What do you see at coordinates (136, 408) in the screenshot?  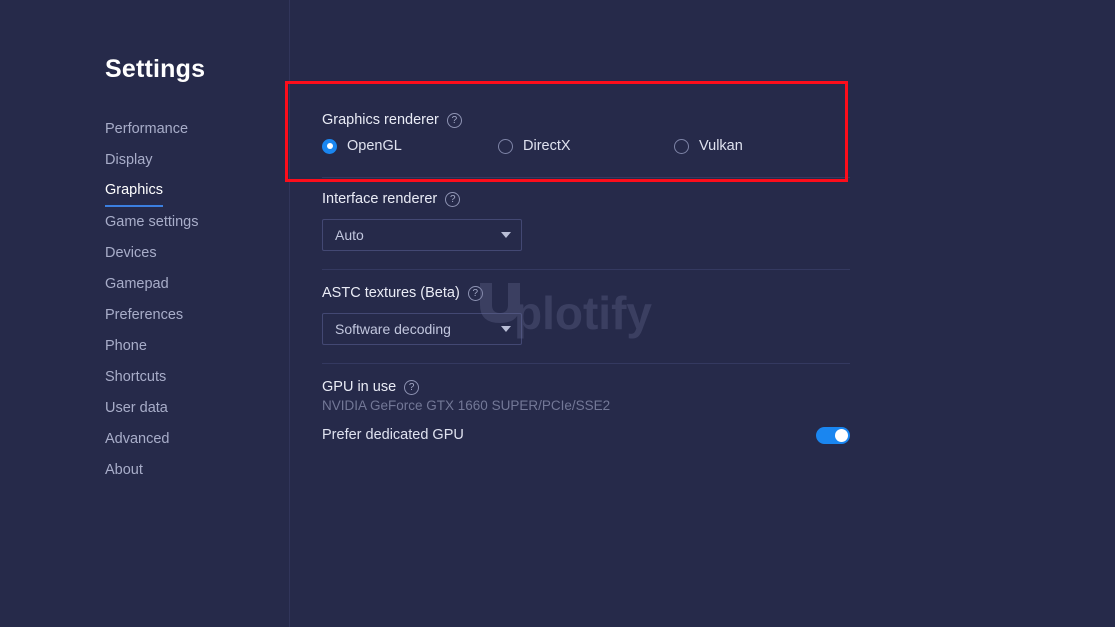 I see `sidebar-item-user-data: User data` at bounding box center [136, 408].